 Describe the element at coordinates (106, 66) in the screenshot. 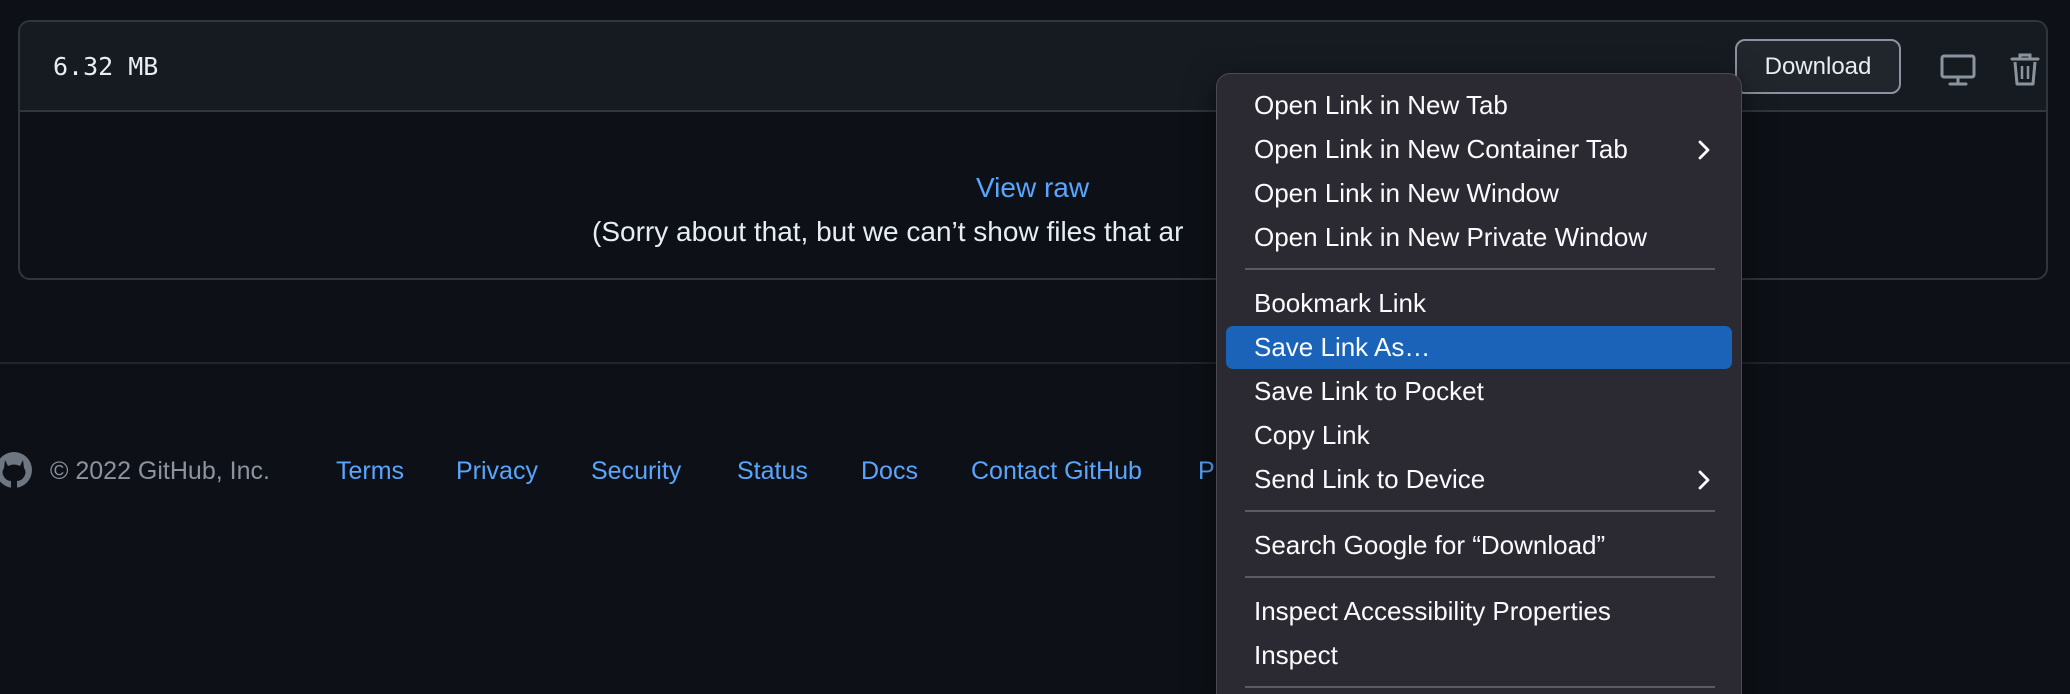

I see `file-size: 6.32 MB` at that location.